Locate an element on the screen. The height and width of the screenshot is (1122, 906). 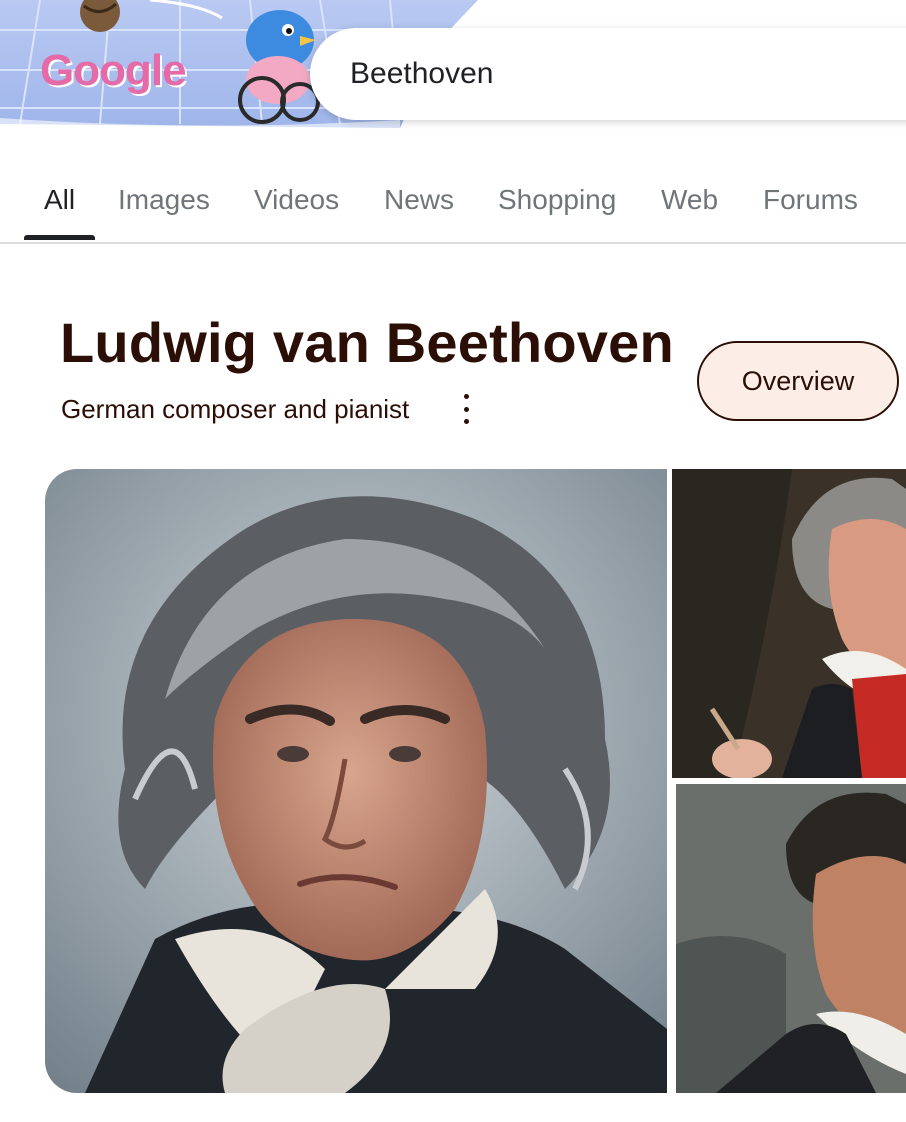
overview-chip: Overview is located at coordinates (798, 381).